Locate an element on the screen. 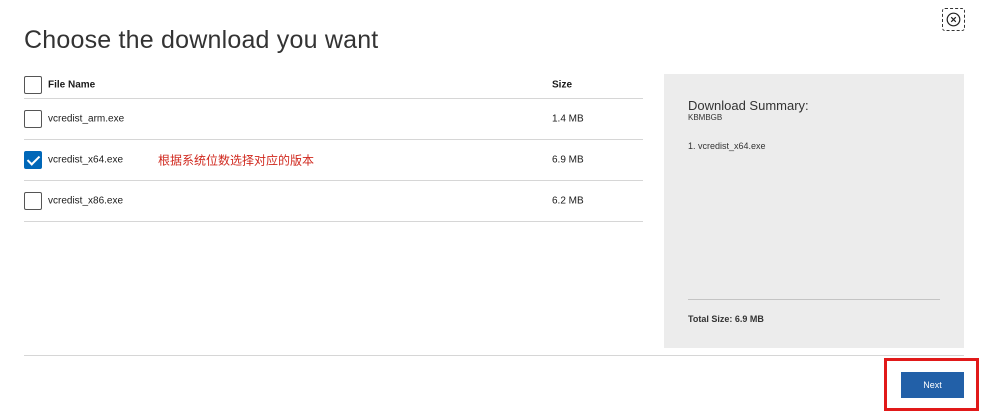 This screenshot has height=413, width=984. total-size: Total Size: 6.9 MB is located at coordinates (726, 319).